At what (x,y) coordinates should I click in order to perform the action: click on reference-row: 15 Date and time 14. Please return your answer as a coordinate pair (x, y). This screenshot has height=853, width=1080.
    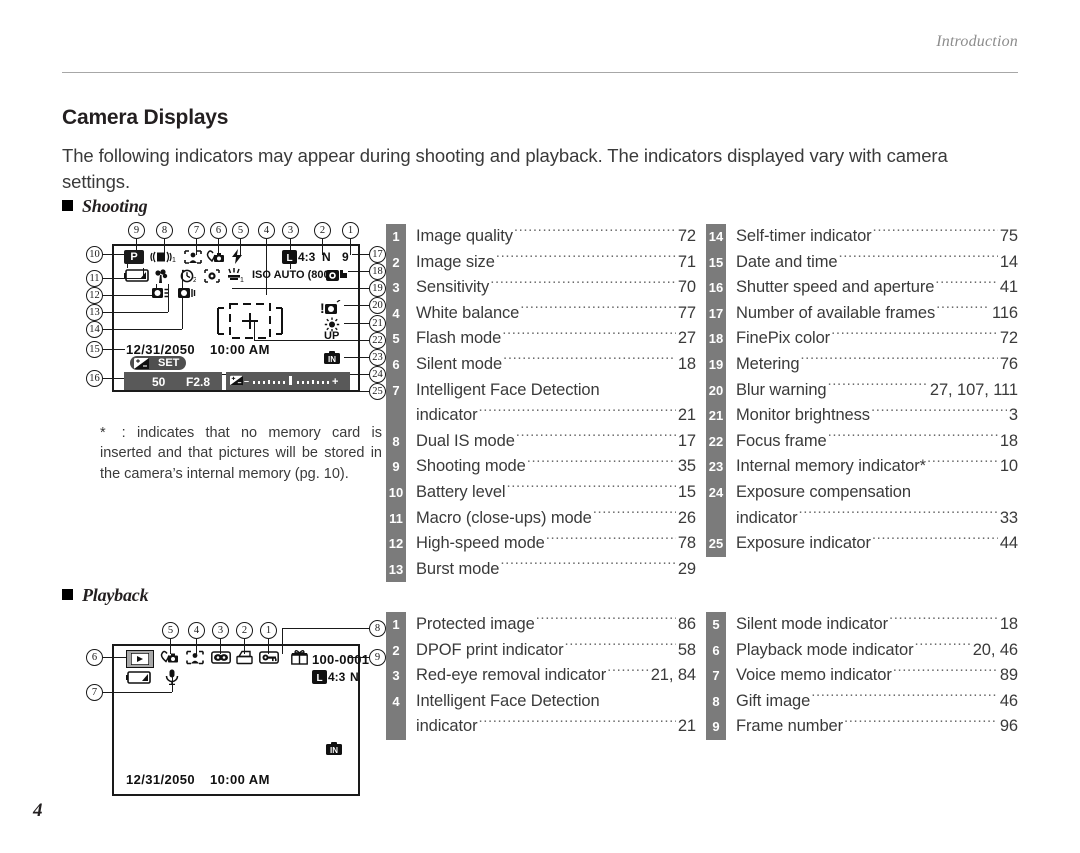
    Looking at the image, I should click on (862, 262).